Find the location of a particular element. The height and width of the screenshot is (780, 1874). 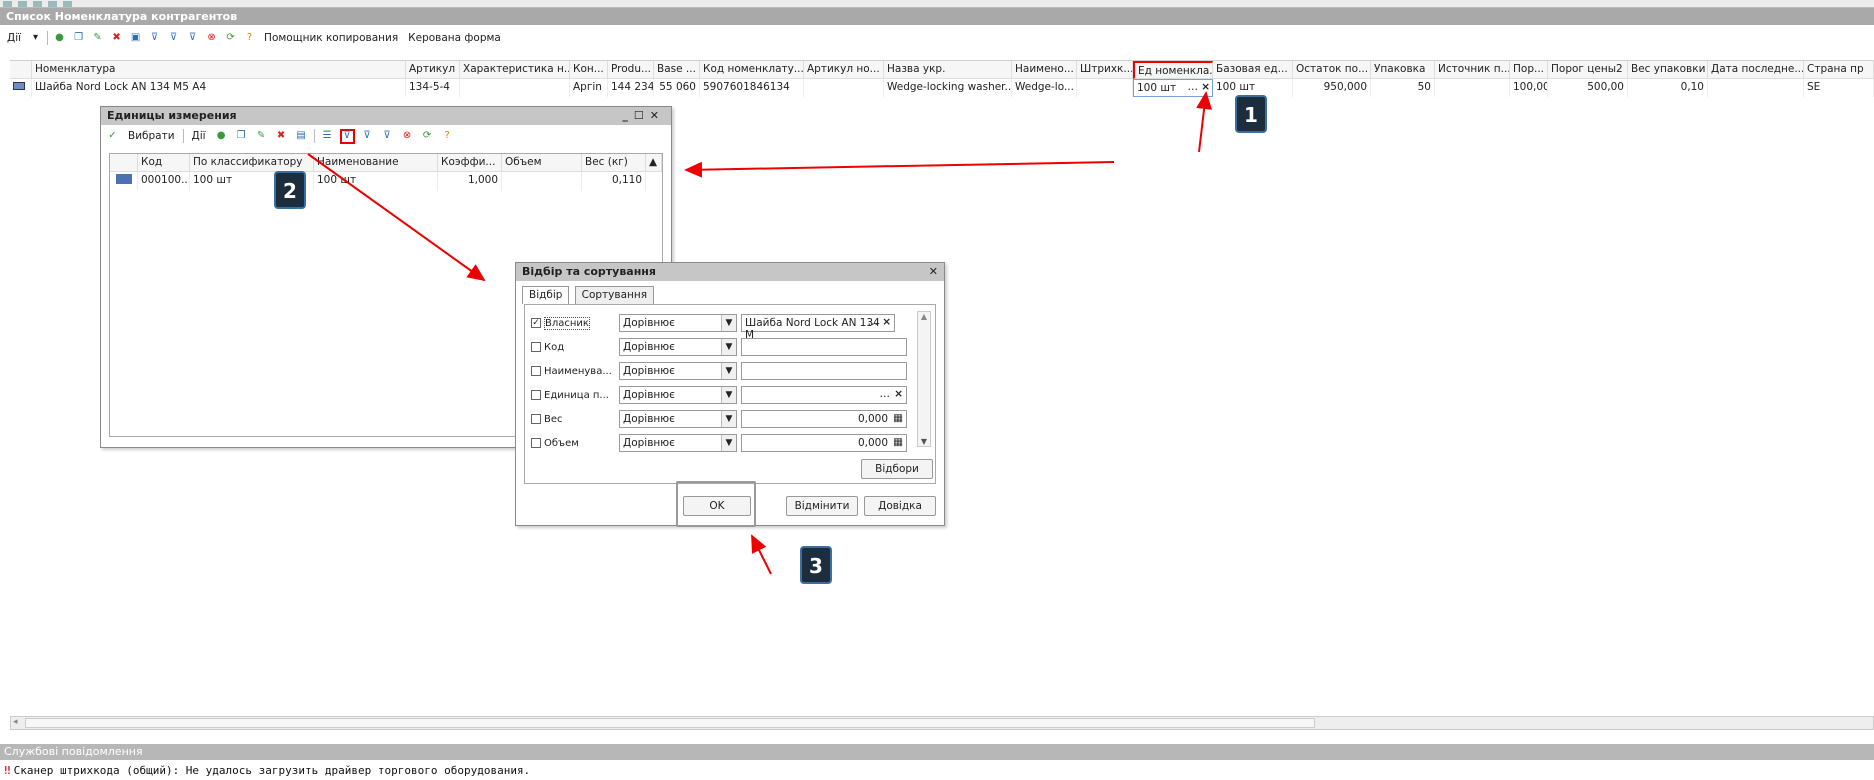

annotation-marker-1: 1 is located at coordinates (1251, 114).